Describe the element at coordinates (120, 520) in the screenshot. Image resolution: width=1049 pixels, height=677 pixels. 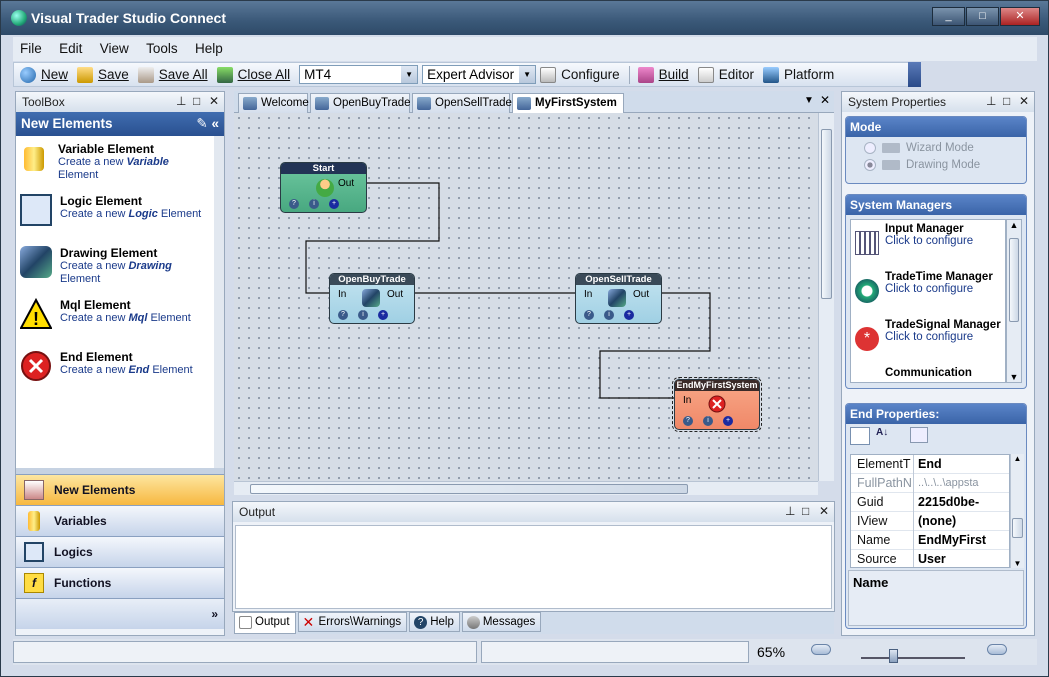
I see `nav-variables: Variables` at that location.